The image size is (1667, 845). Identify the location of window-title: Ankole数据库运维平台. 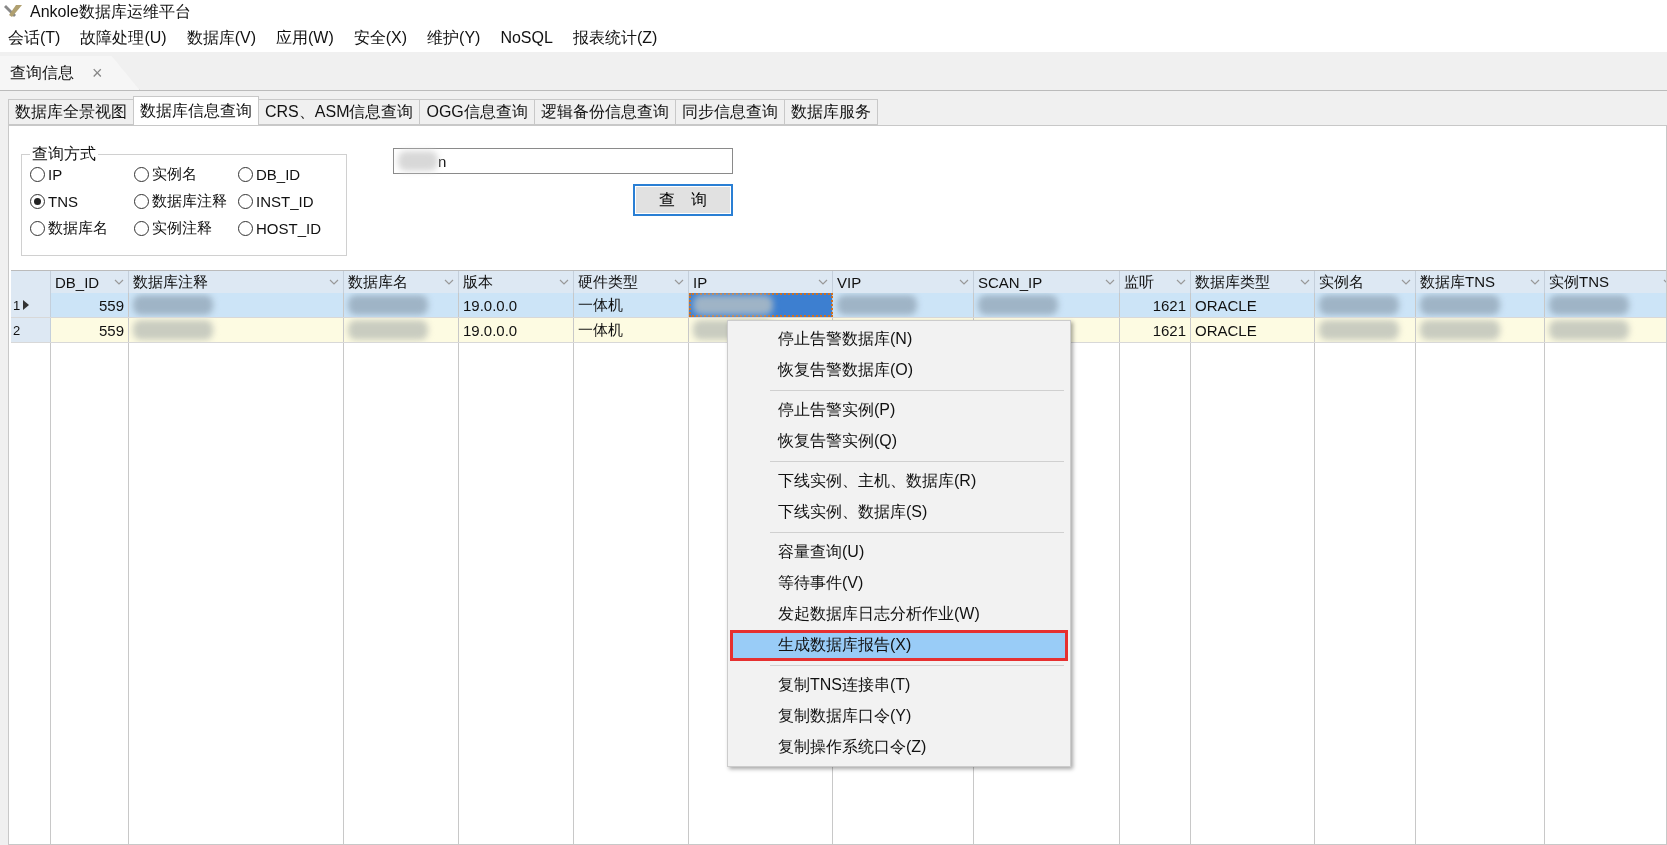
(110, 11).